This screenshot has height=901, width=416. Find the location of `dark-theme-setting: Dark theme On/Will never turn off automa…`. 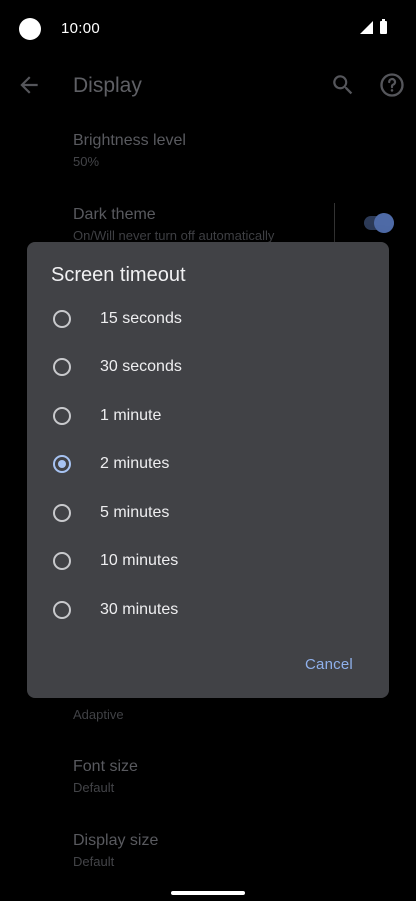

dark-theme-setting: Dark theme On/Will never turn off automa… is located at coordinates (173, 225).